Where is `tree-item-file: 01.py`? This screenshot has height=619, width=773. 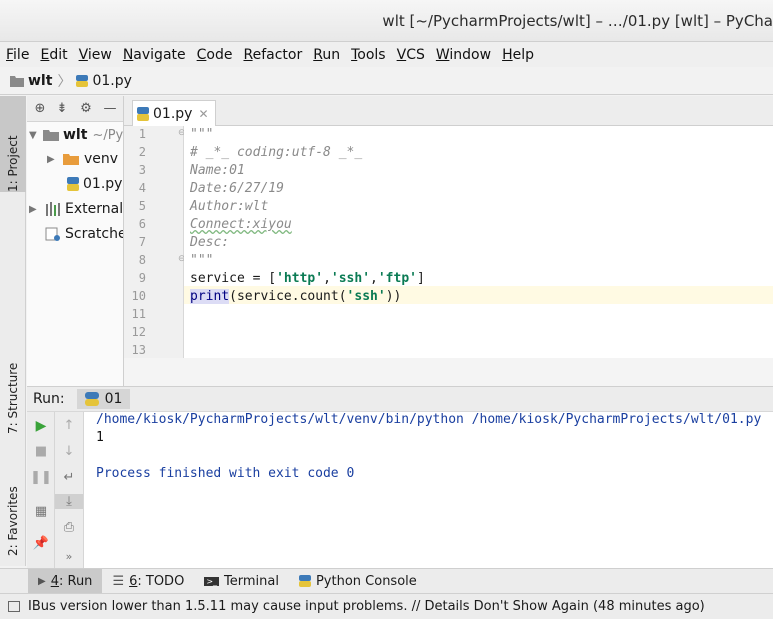 tree-item-file: 01.py is located at coordinates (94, 184).